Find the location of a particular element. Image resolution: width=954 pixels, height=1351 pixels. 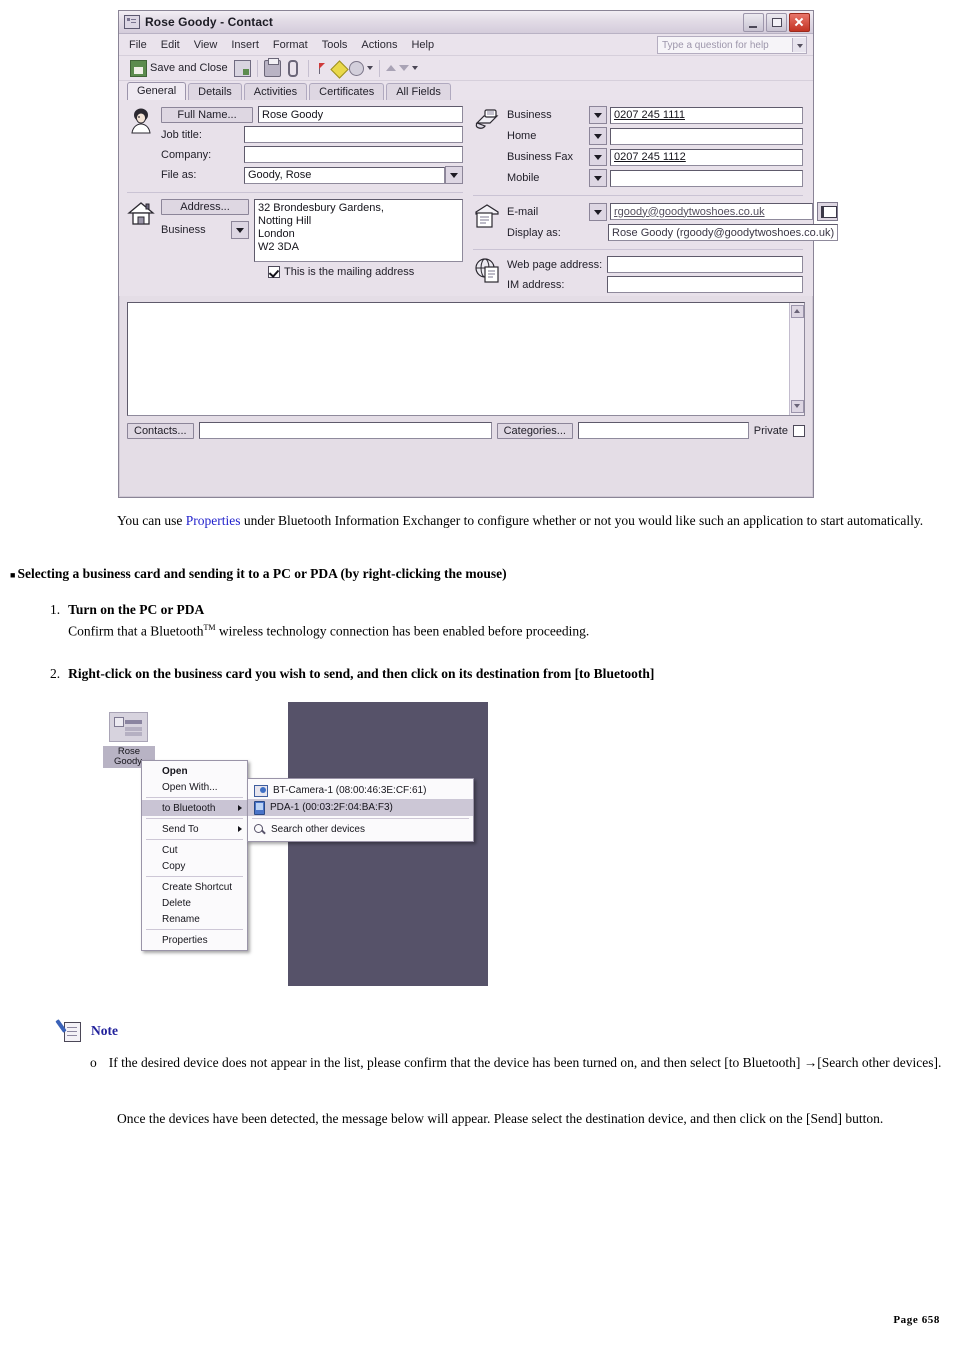

help-search-box: Type a question for help is located at coordinates (732, 45).